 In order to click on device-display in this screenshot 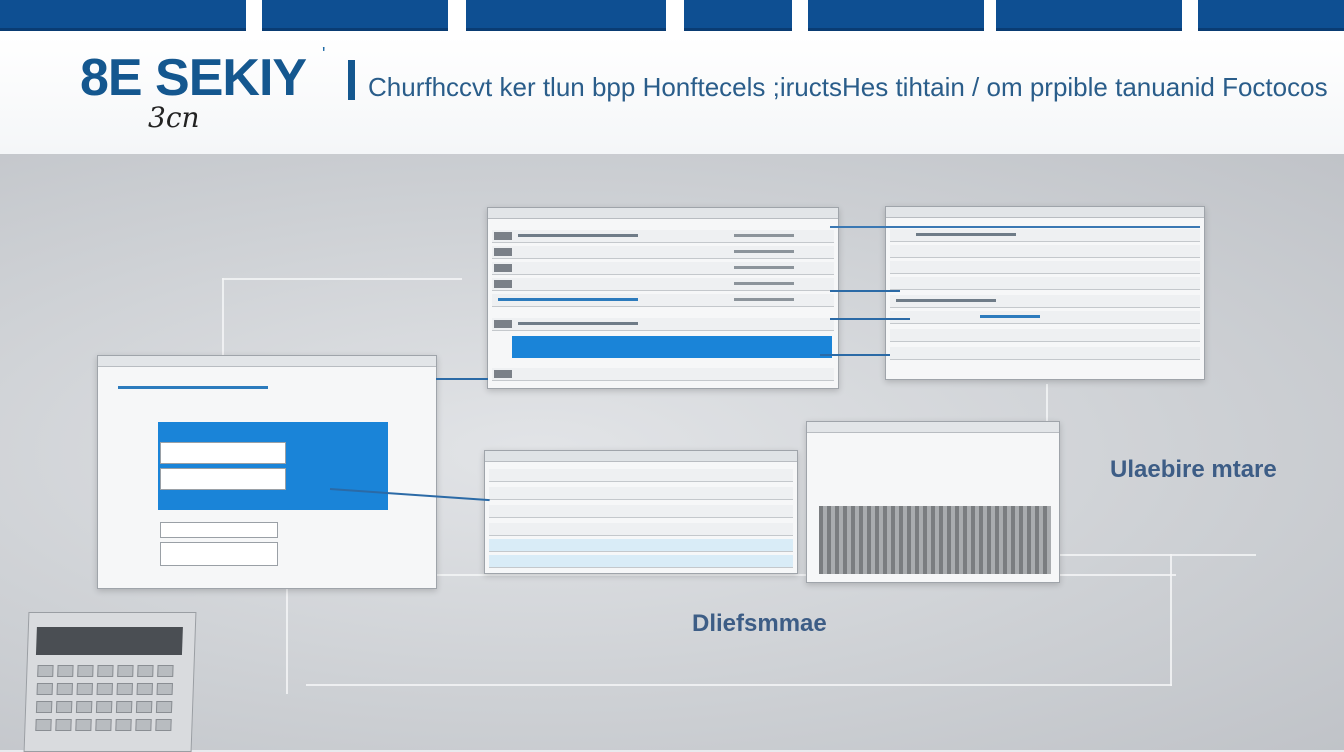, I will do `click(109, 641)`.